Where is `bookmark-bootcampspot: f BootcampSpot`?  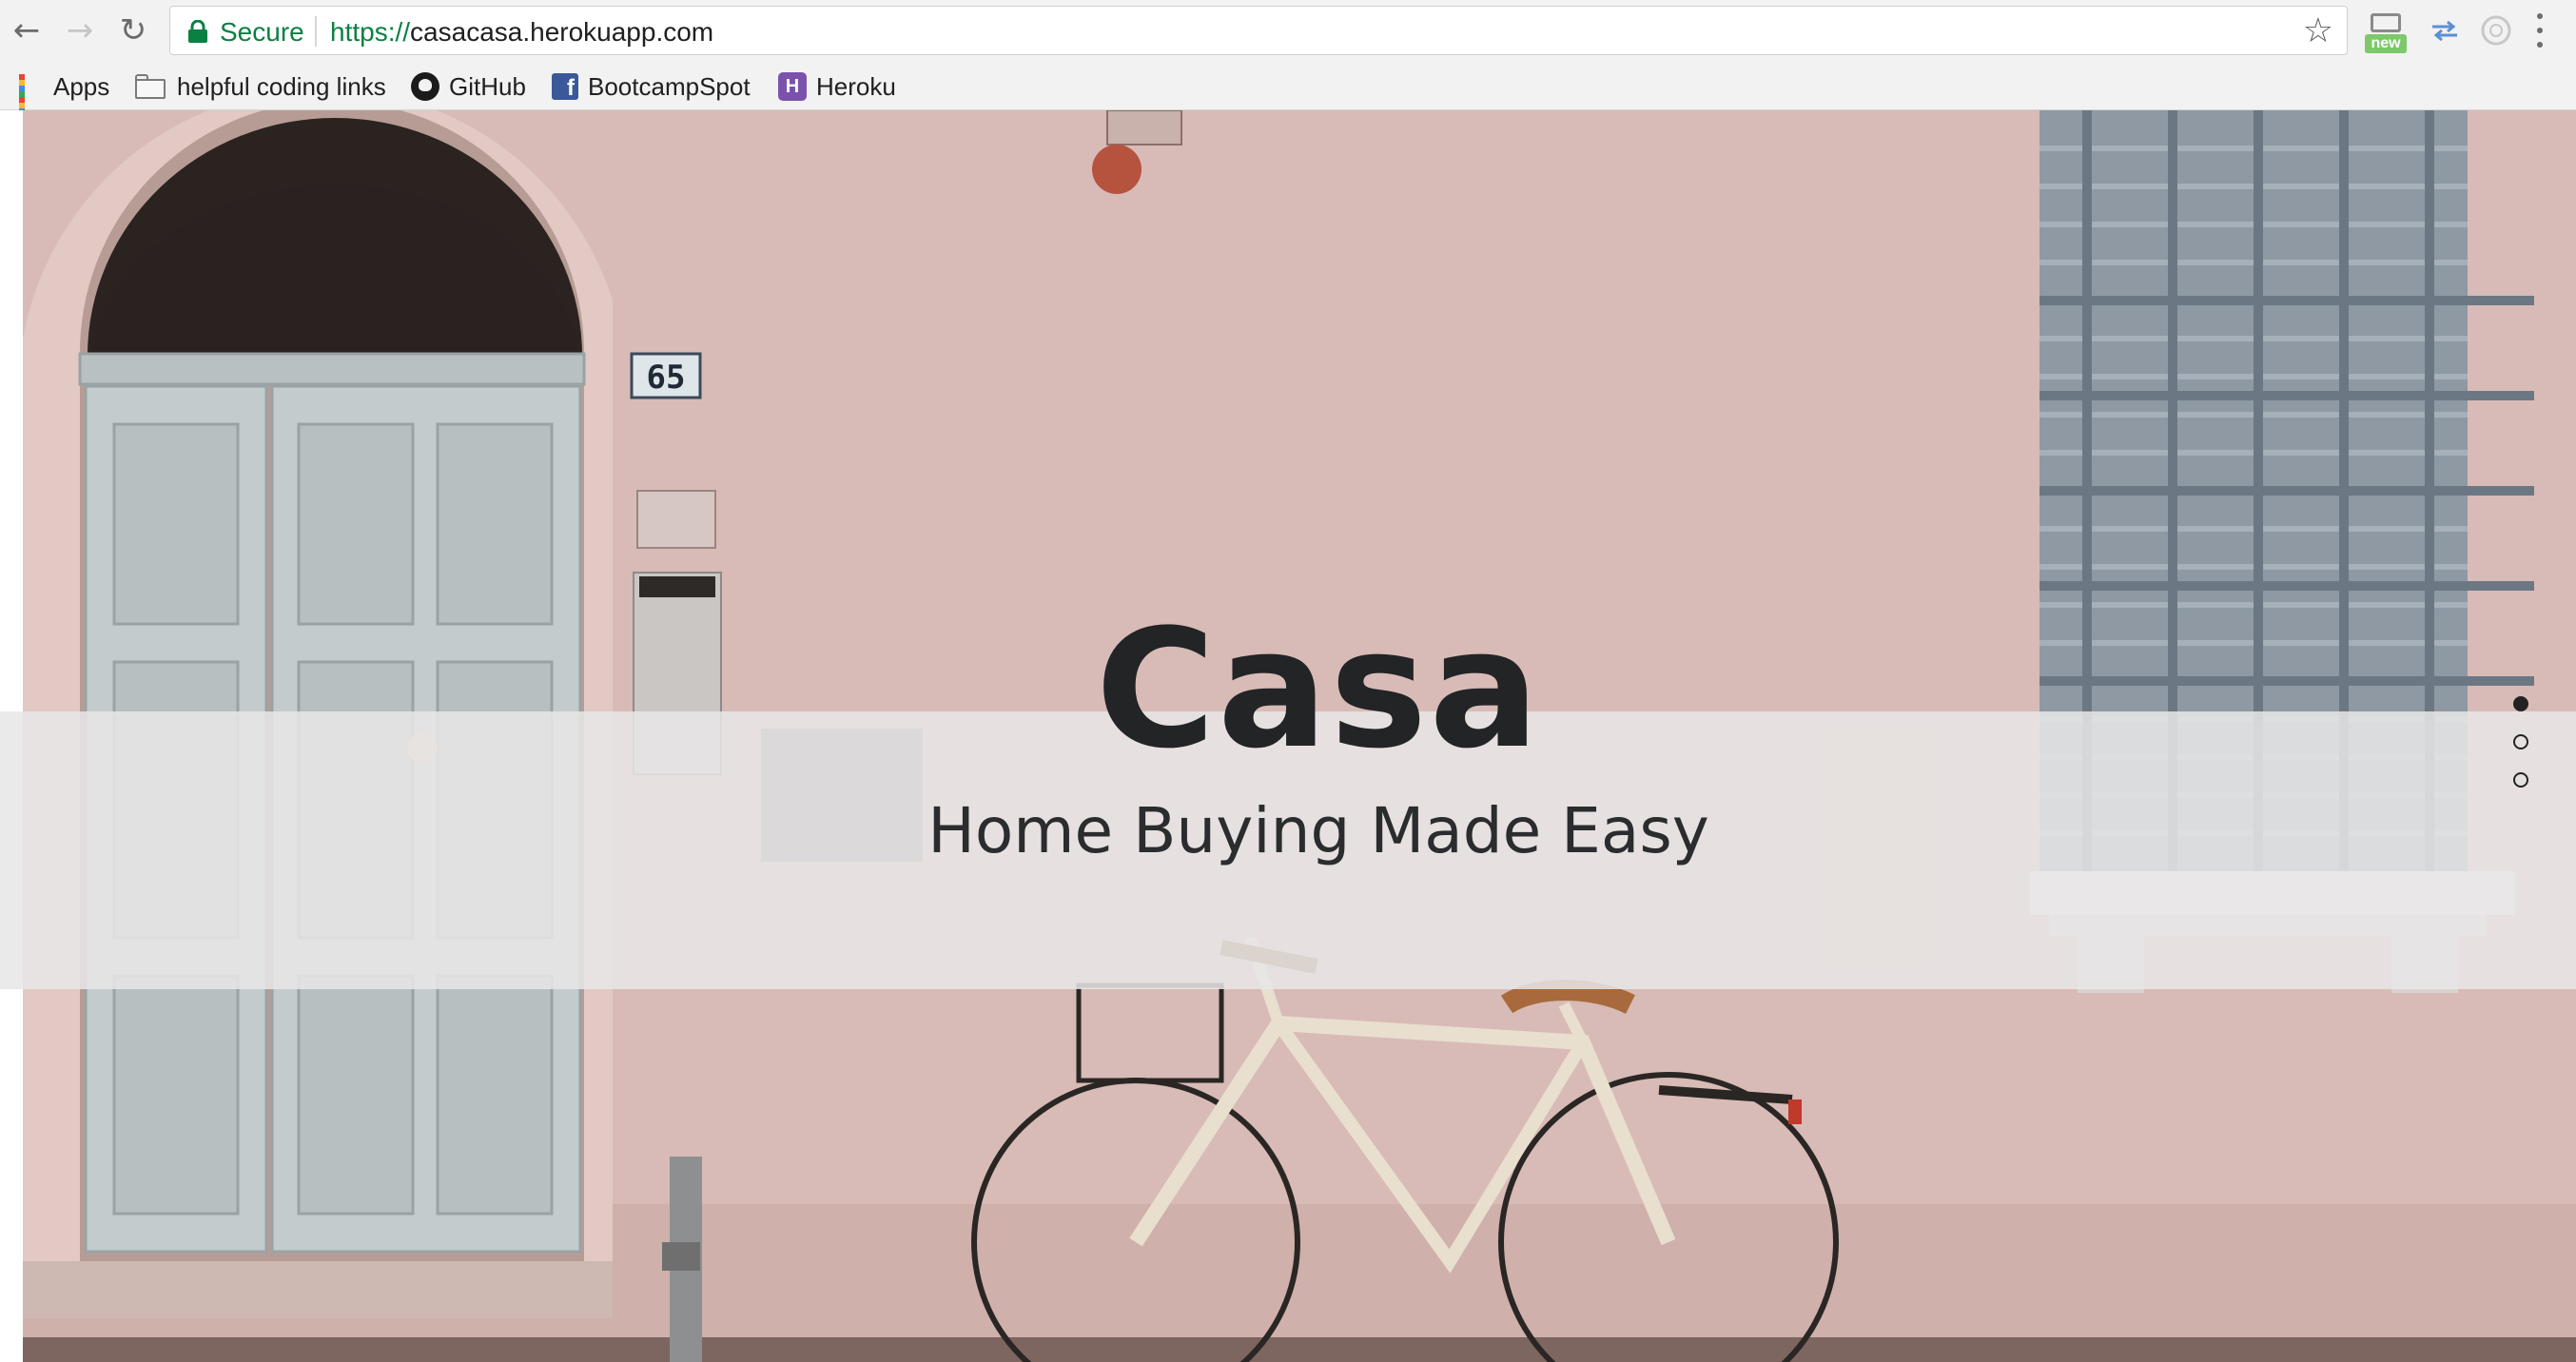 bookmark-bootcampspot: f BootcampSpot is located at coordinates (652, 86).